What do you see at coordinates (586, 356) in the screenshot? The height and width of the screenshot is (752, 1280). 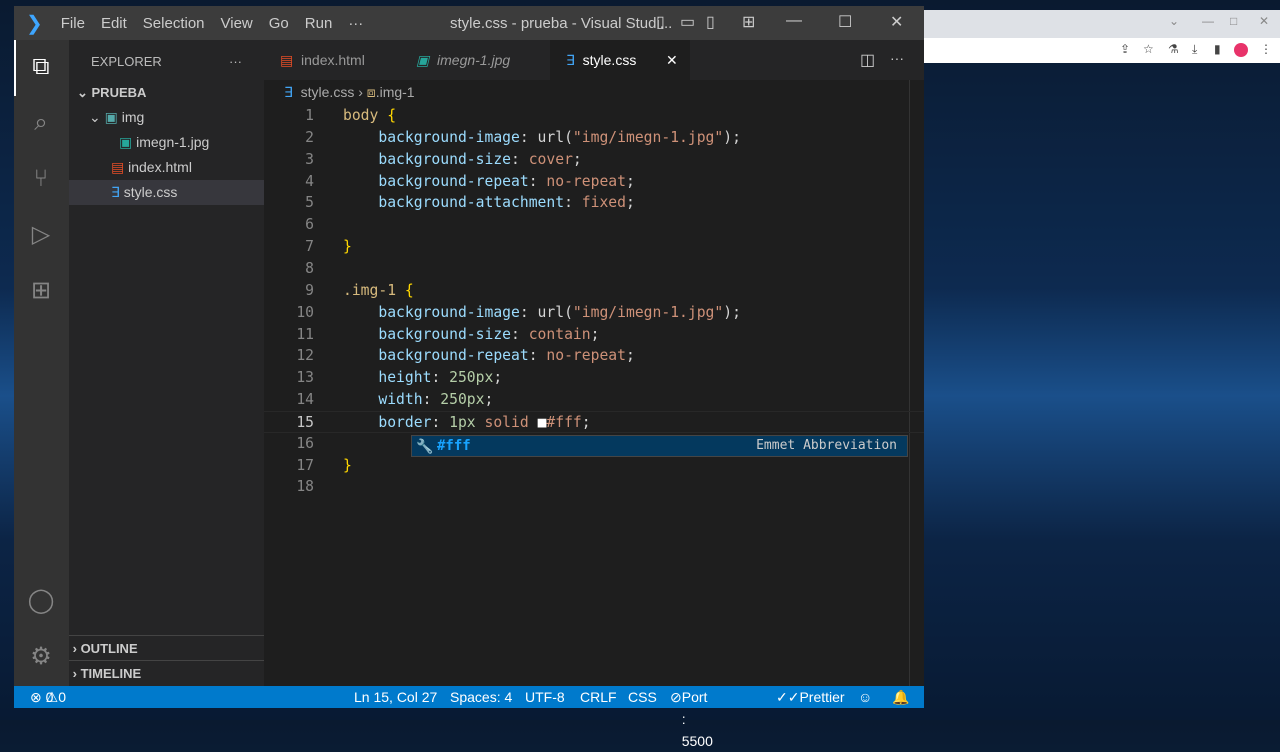 I see `code-token: no-repeat` at bounding box center [586, 356].